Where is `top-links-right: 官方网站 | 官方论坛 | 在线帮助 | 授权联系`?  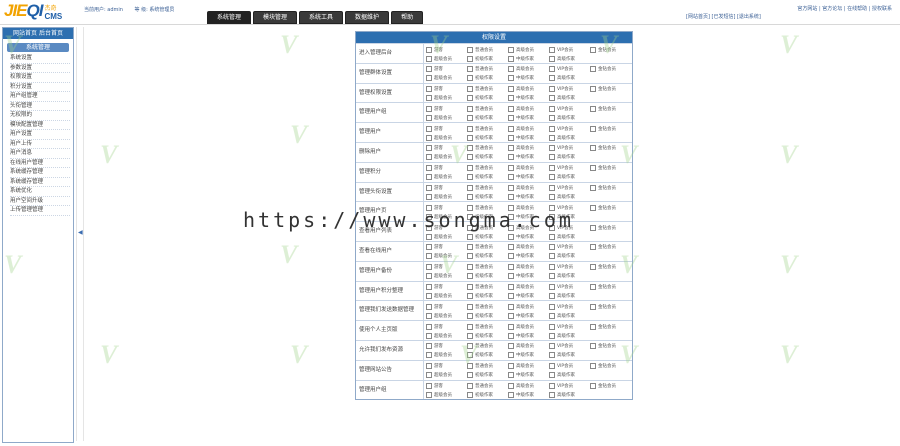
top-links-right: 官方网站 | 官方论坛 | 在线帮助 | 授权联系 is located at coordinates (844, 8).